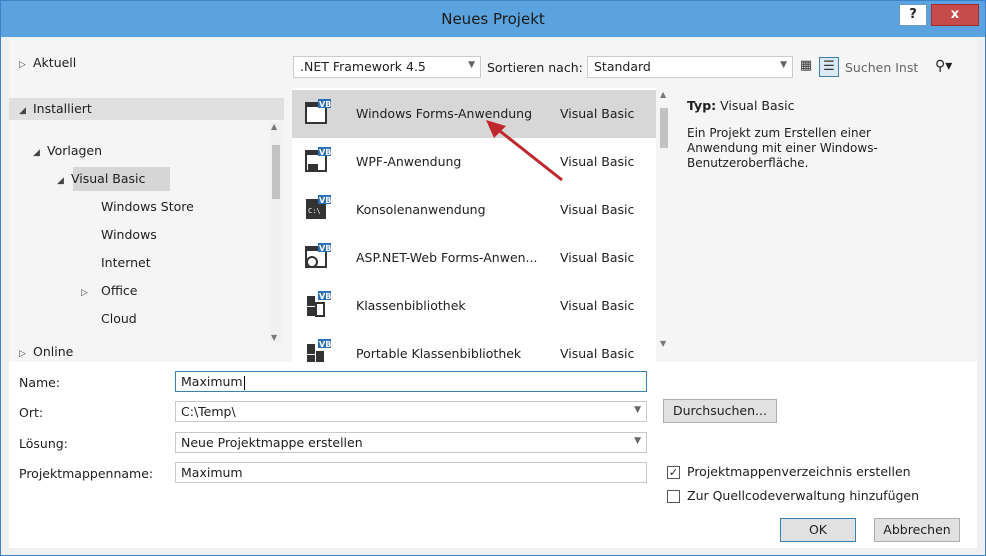 Image resolution: width=986 pixels, height=556 pixels. I want to click on tree-item-internet: Internet, so click(126, 262).